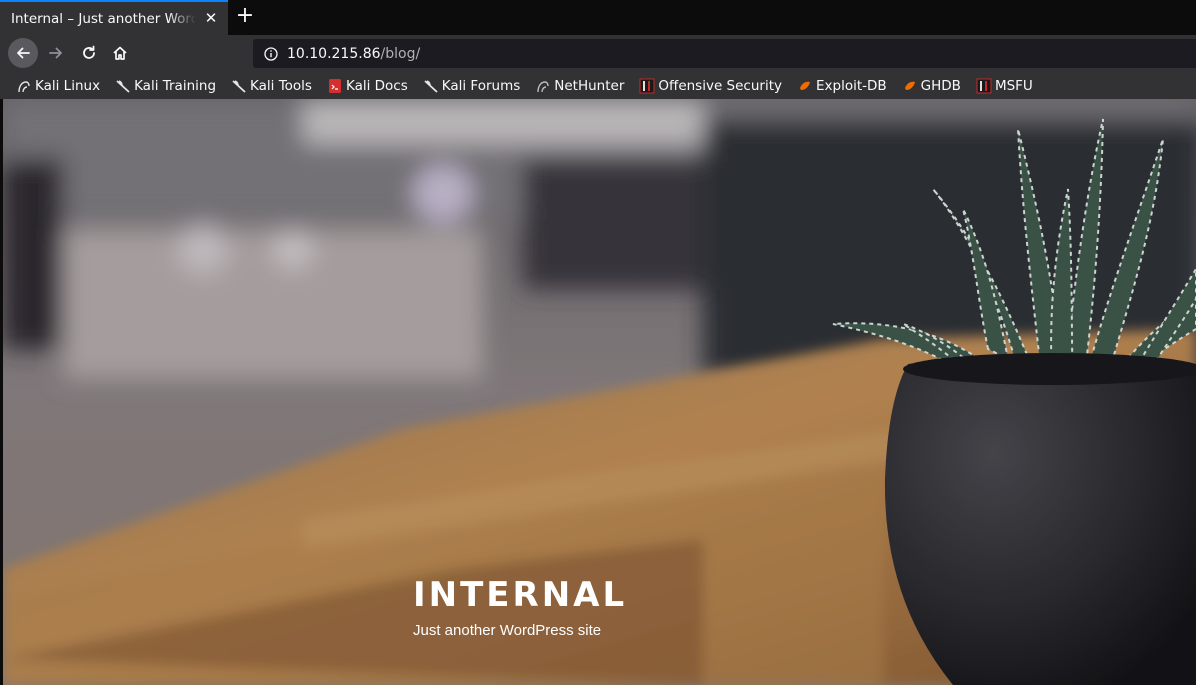 The image size is (1196, 685). I want to click on back-arrow-icon, so click(23, 53).